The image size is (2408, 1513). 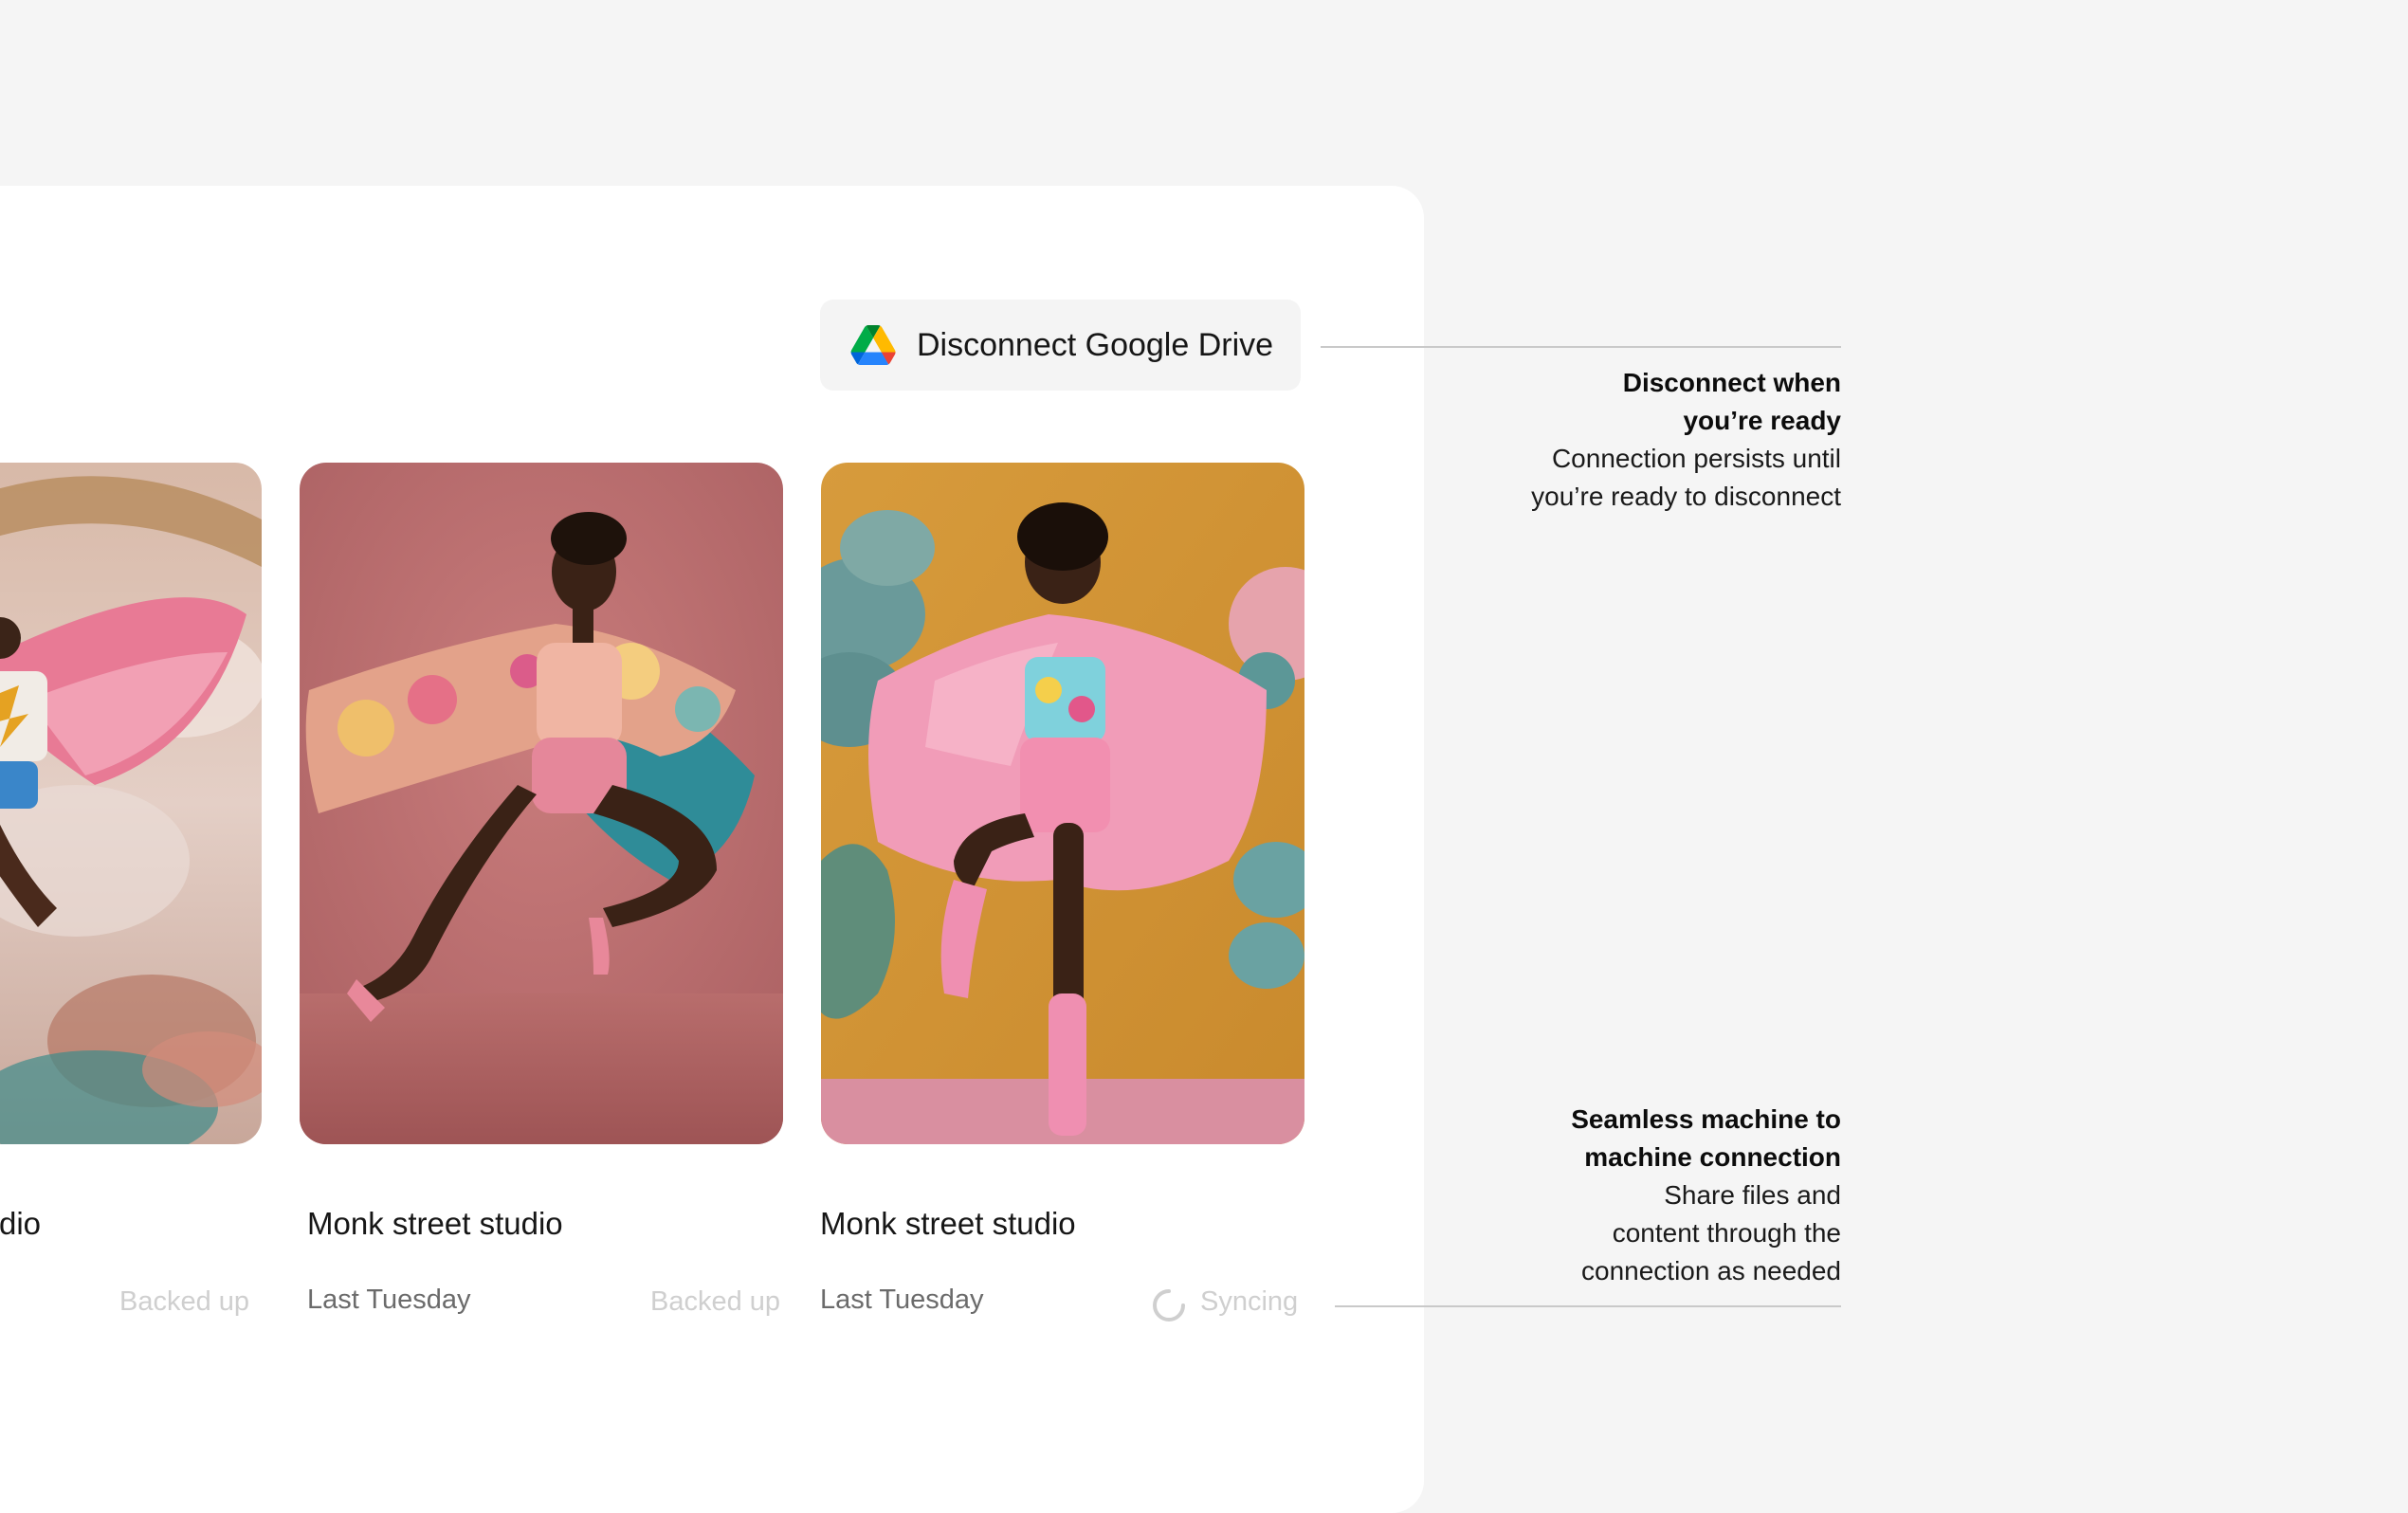 What do you see at coordinates (1752, 1195) in the screenshot?
I see `annotation-body: Share files and` at bounding box center [1752, 1195].